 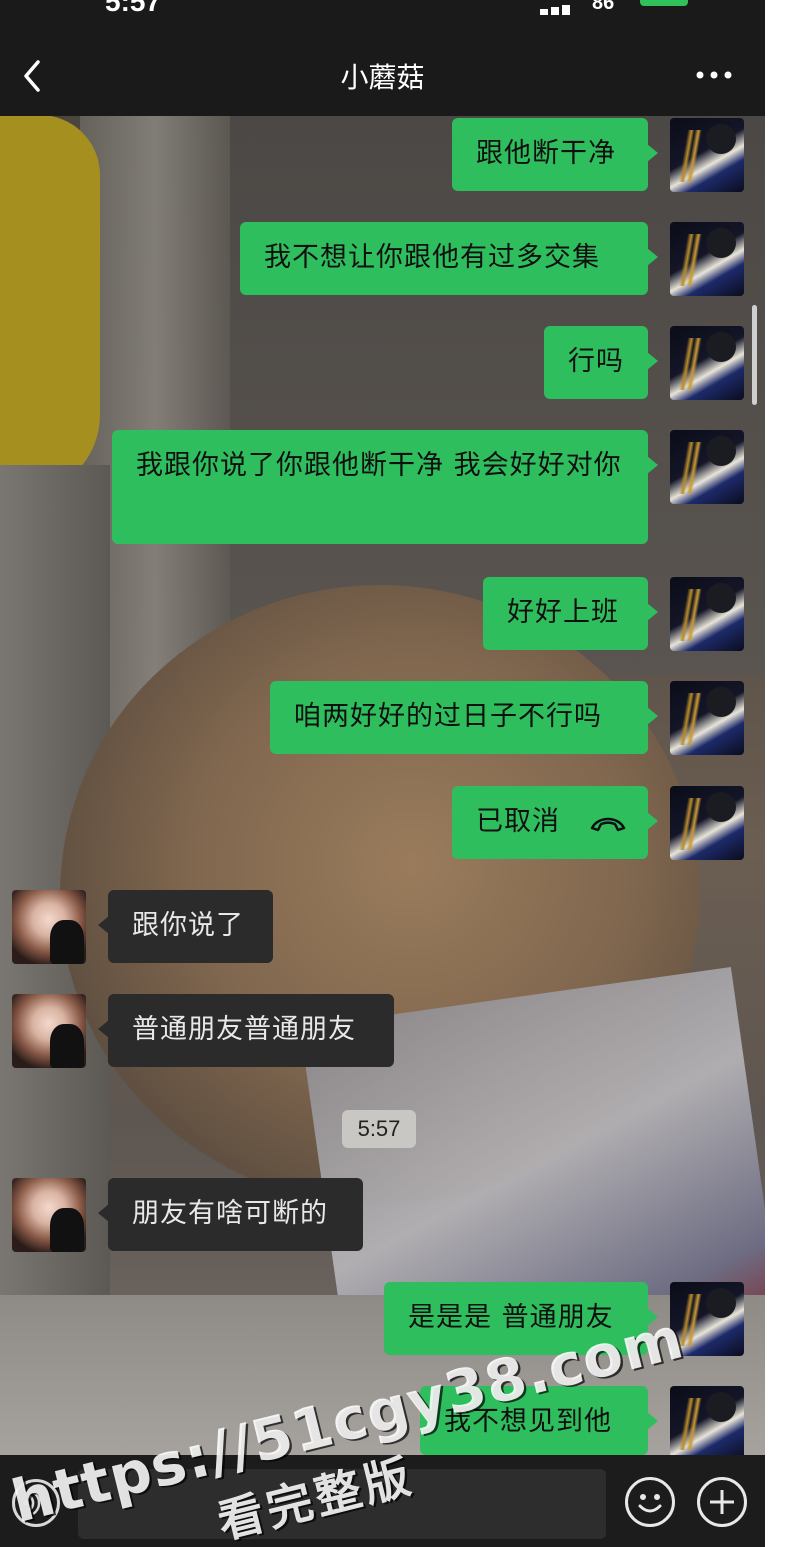 I want to click on plus-button, so click(x=722, y=1502).